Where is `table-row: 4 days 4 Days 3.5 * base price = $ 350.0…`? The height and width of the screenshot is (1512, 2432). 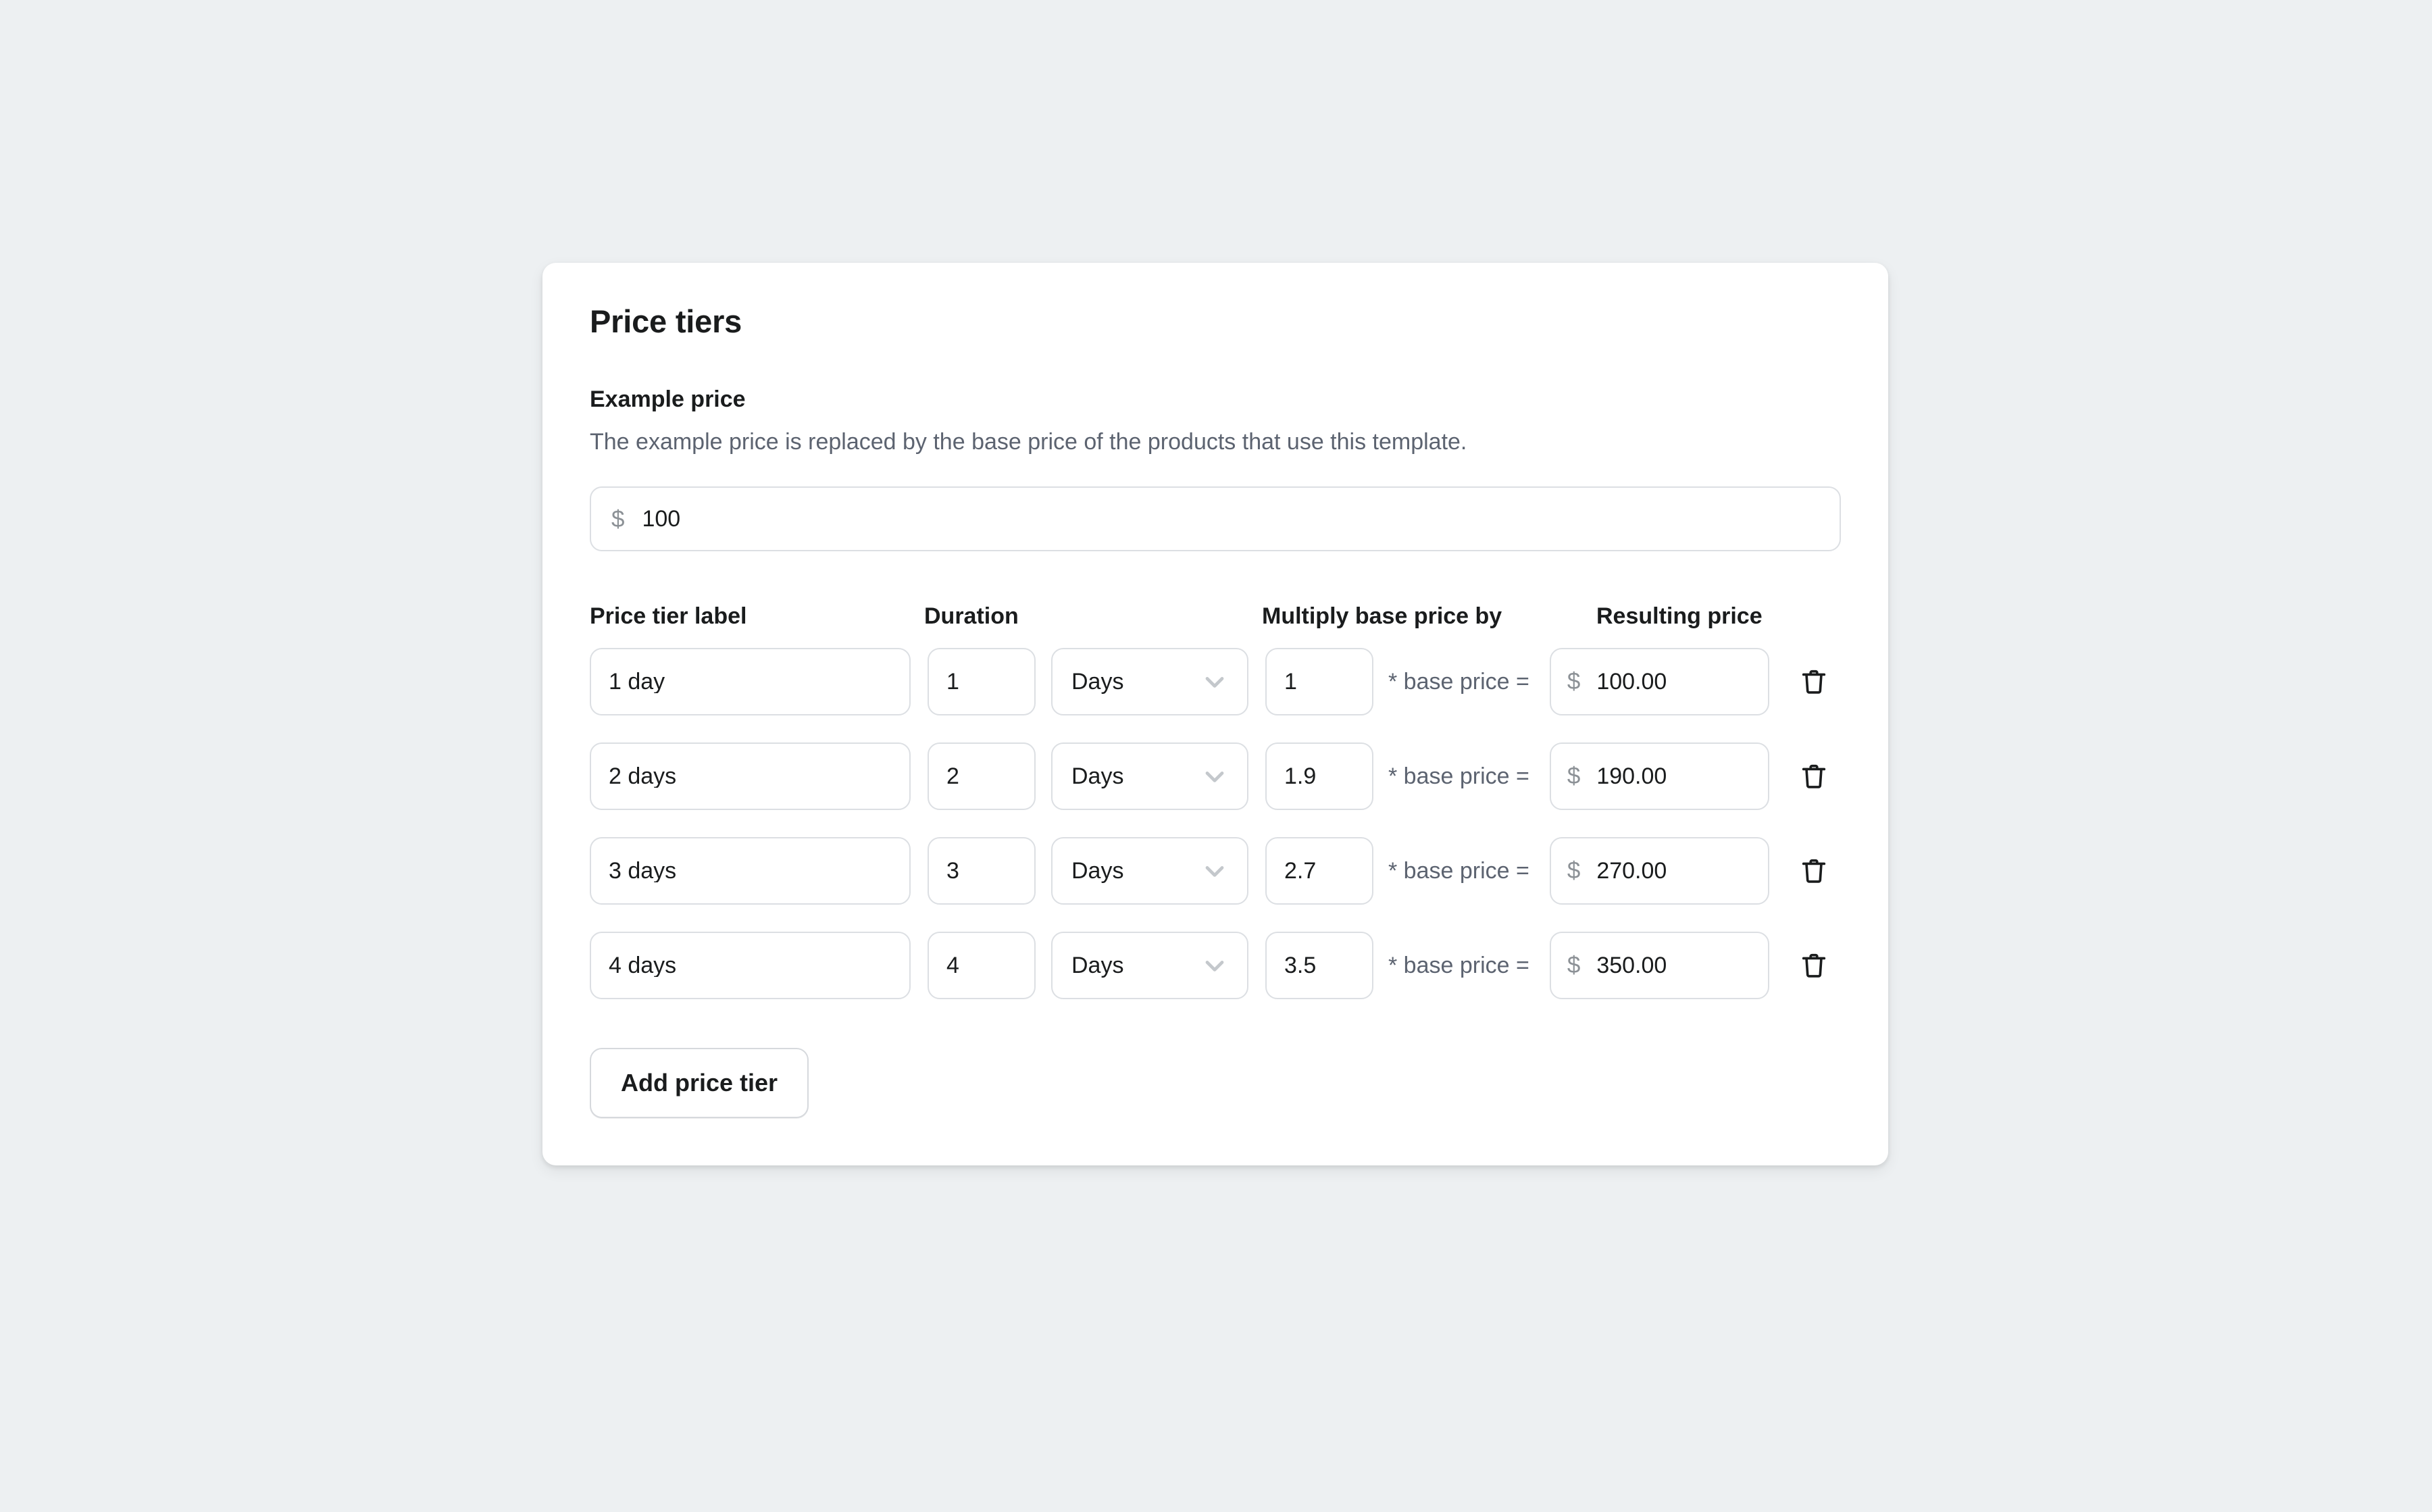 table-row: 4 days 4 Days 3.5 * base price = $ 350.0… is located at coordinates (1215, 965).